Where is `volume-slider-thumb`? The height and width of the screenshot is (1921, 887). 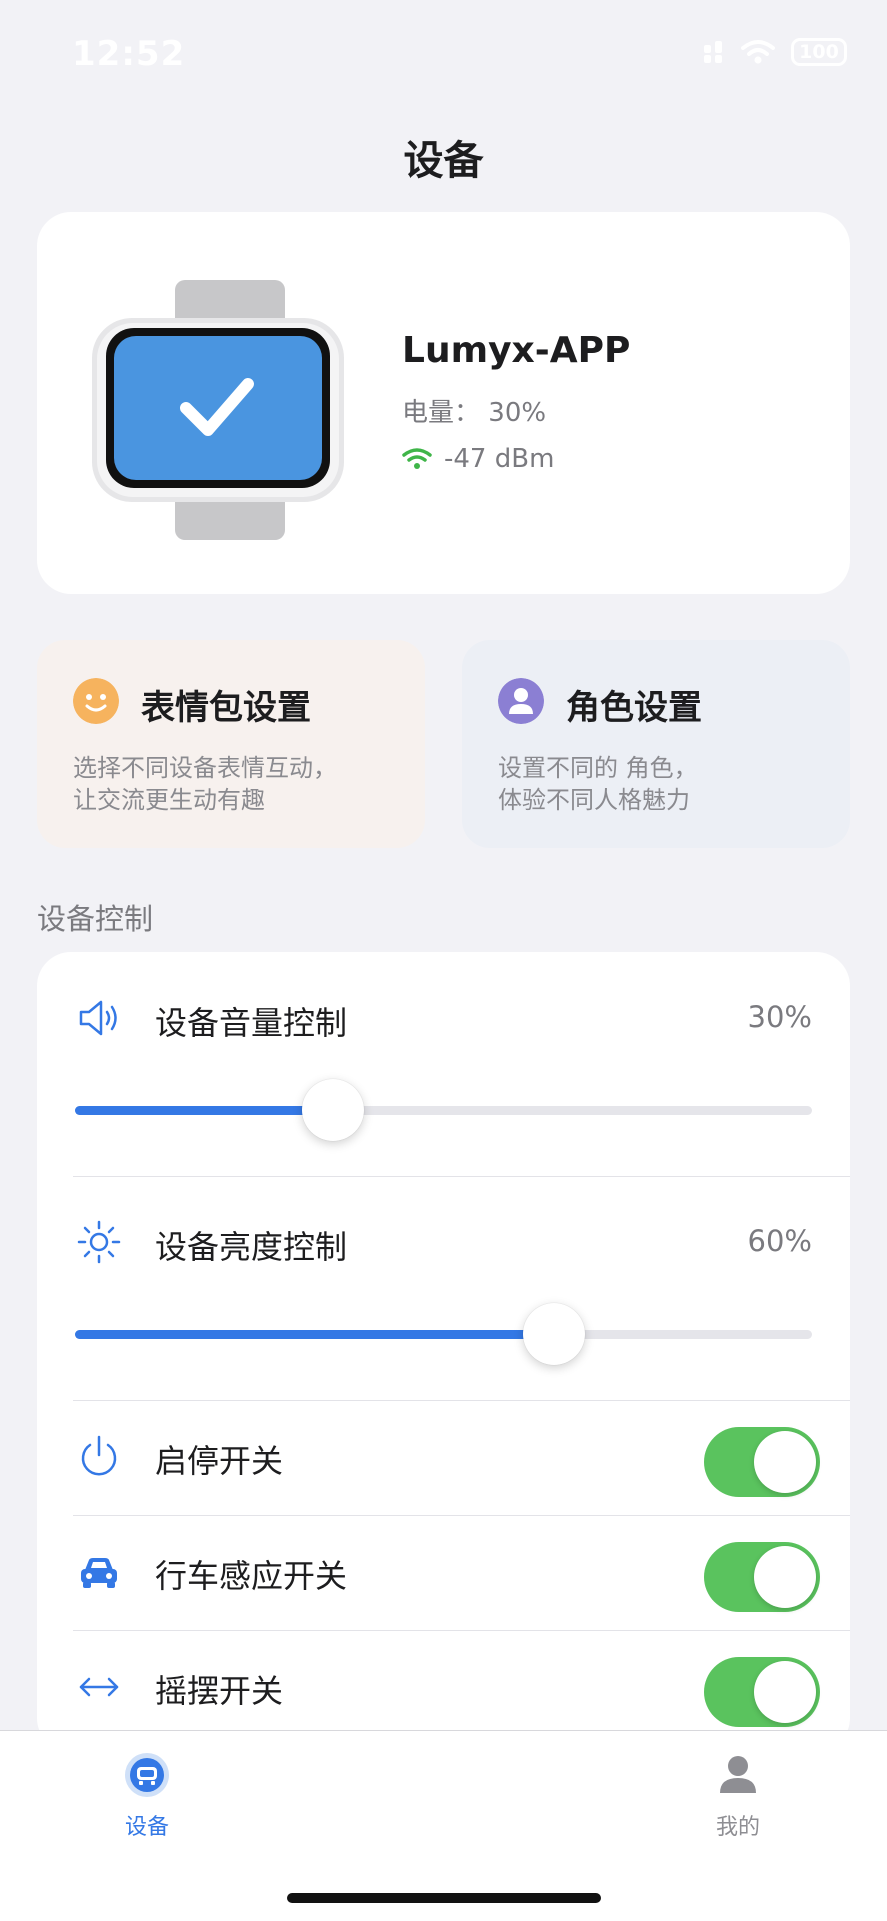 volume-slider-thumb is located at coordinates (332, 1110).